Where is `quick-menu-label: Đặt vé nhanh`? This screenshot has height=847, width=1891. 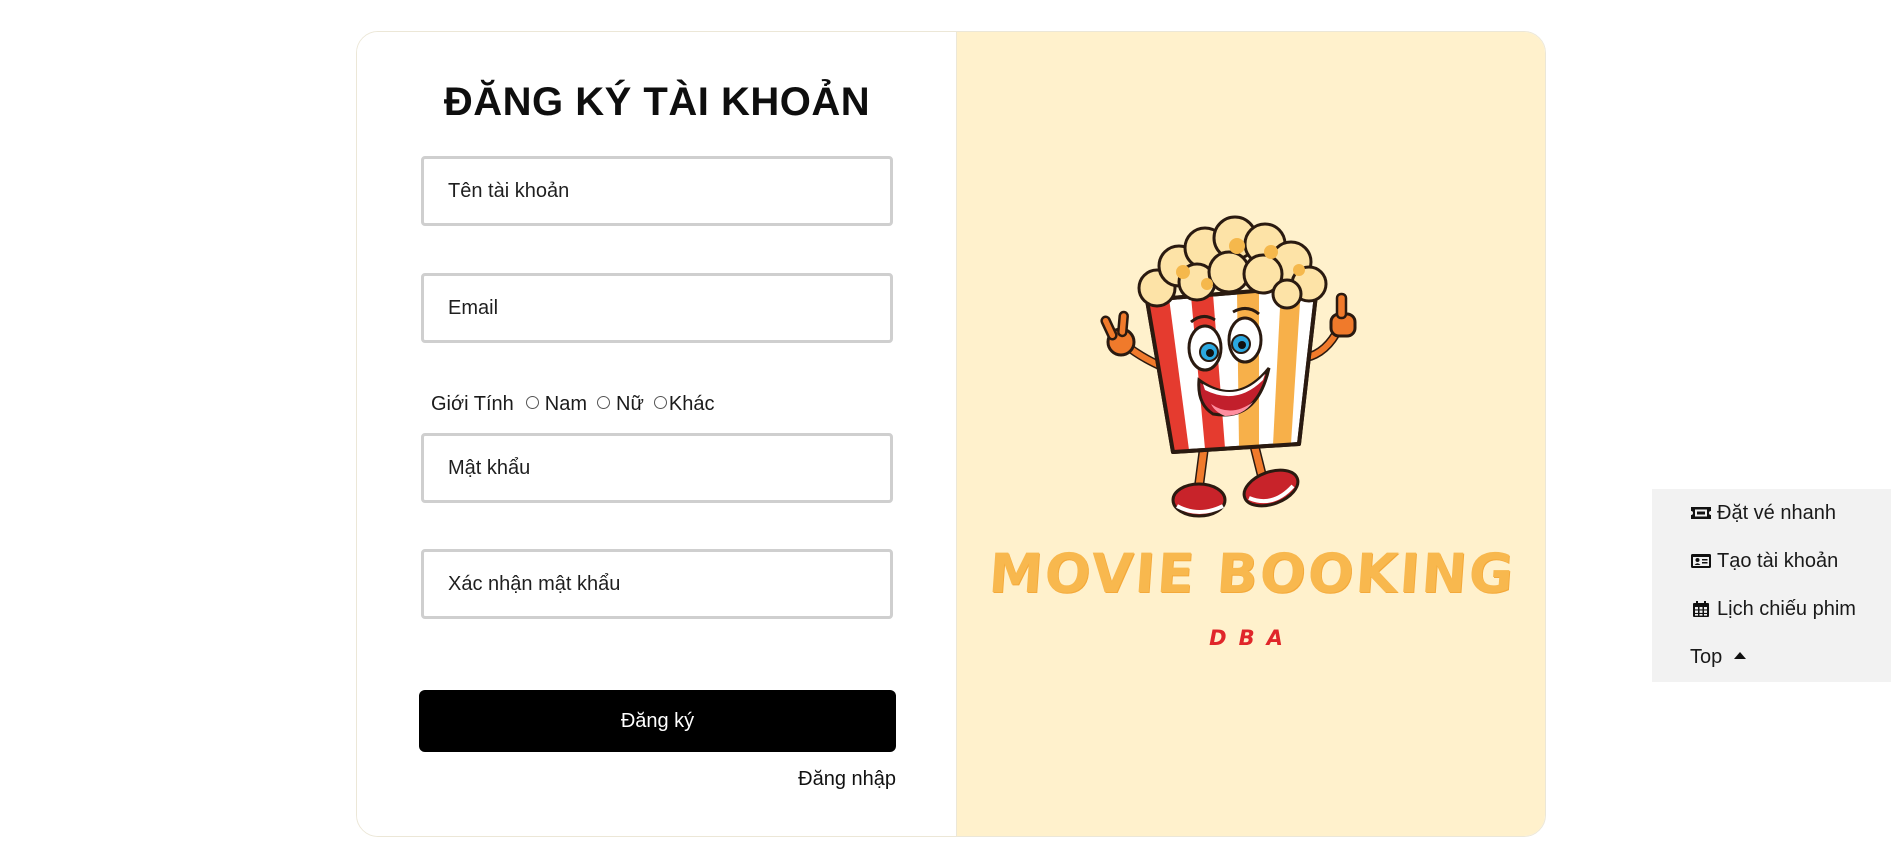 quick-menu-label: Đặt vé nhanh is located at coordinates (1776, 512).